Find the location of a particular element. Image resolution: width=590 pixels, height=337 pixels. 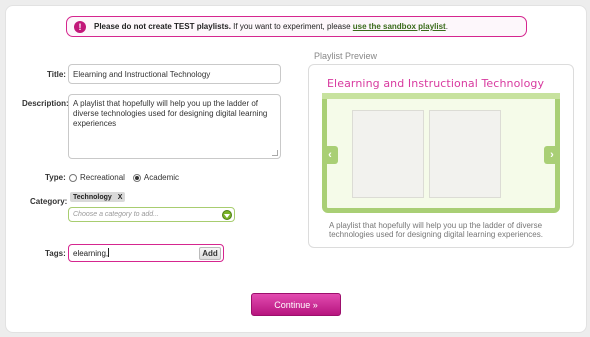

type-radio-group: Recreational Academic is located at coordinates (128, 177).